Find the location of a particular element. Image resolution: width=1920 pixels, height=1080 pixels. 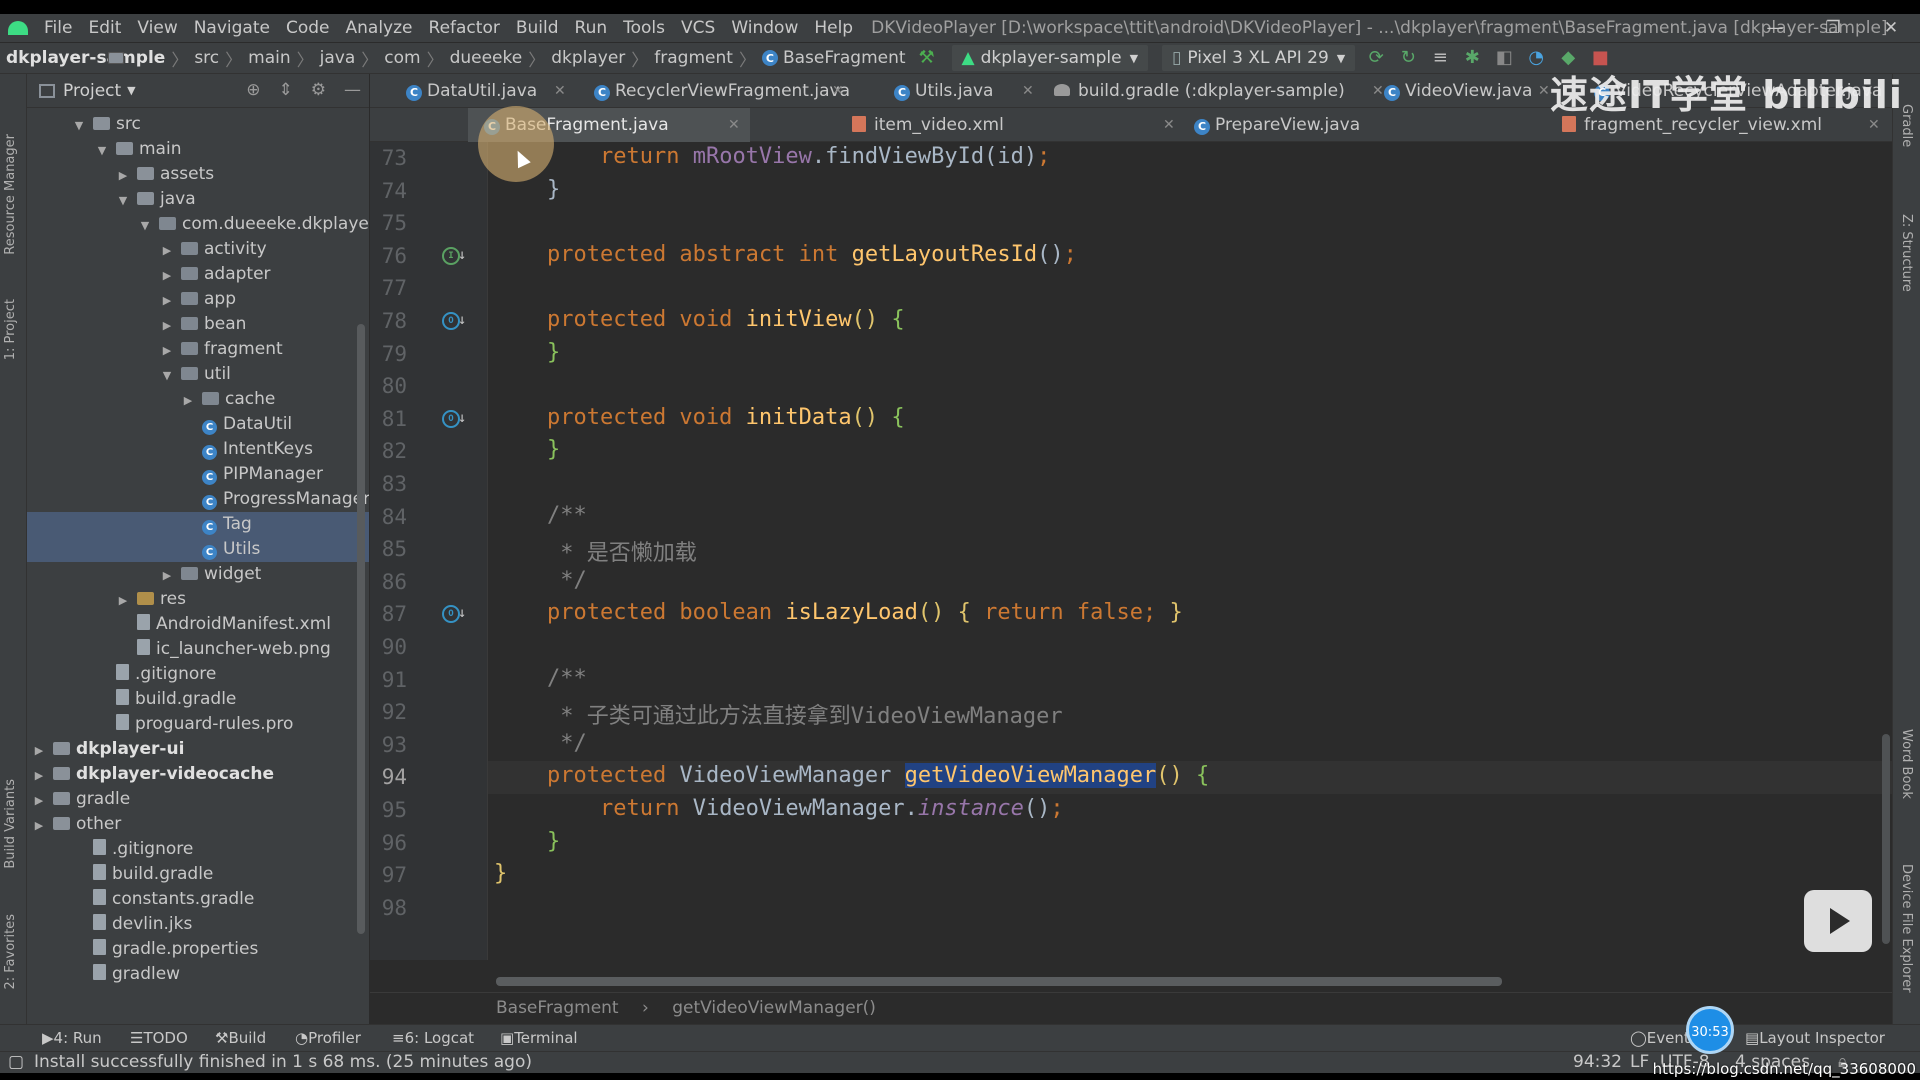

menu-refactor: Refactor is located at coordinates (464, 28).